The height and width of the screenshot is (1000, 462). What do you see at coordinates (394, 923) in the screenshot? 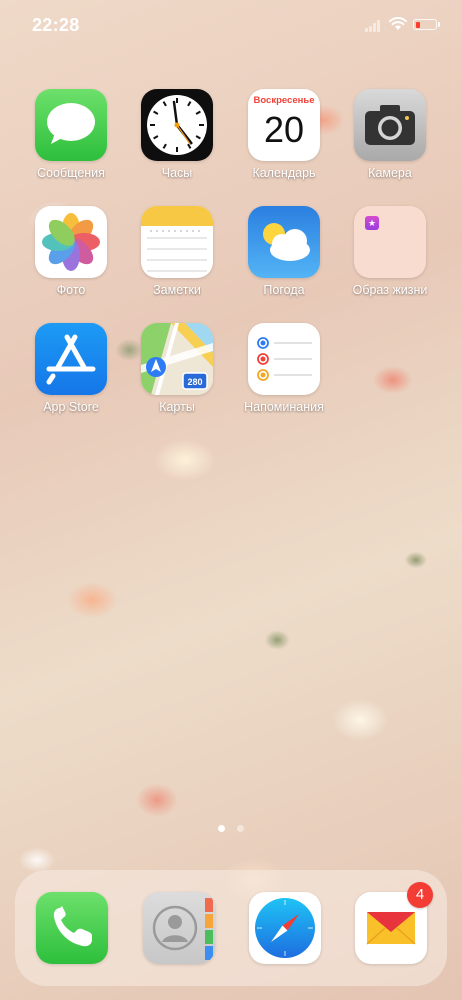
I see `dock-app-mail: 4` at bounding box center [394, 923].